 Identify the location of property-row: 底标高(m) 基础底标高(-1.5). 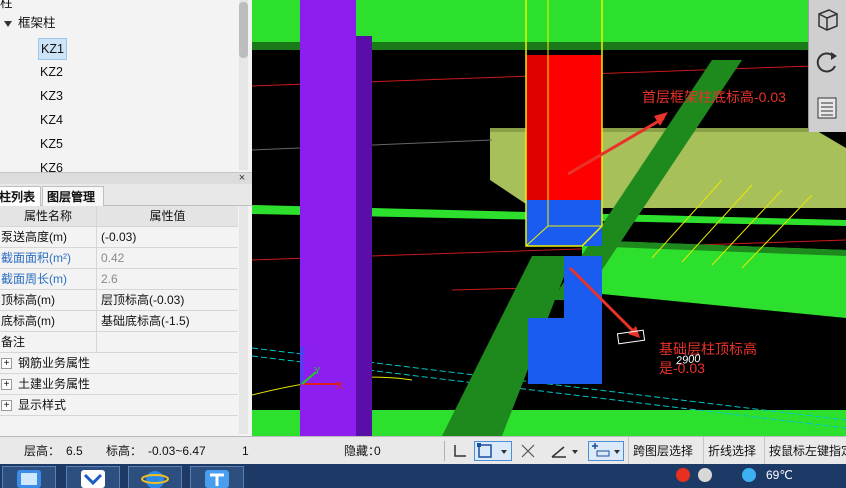
(119, 321).